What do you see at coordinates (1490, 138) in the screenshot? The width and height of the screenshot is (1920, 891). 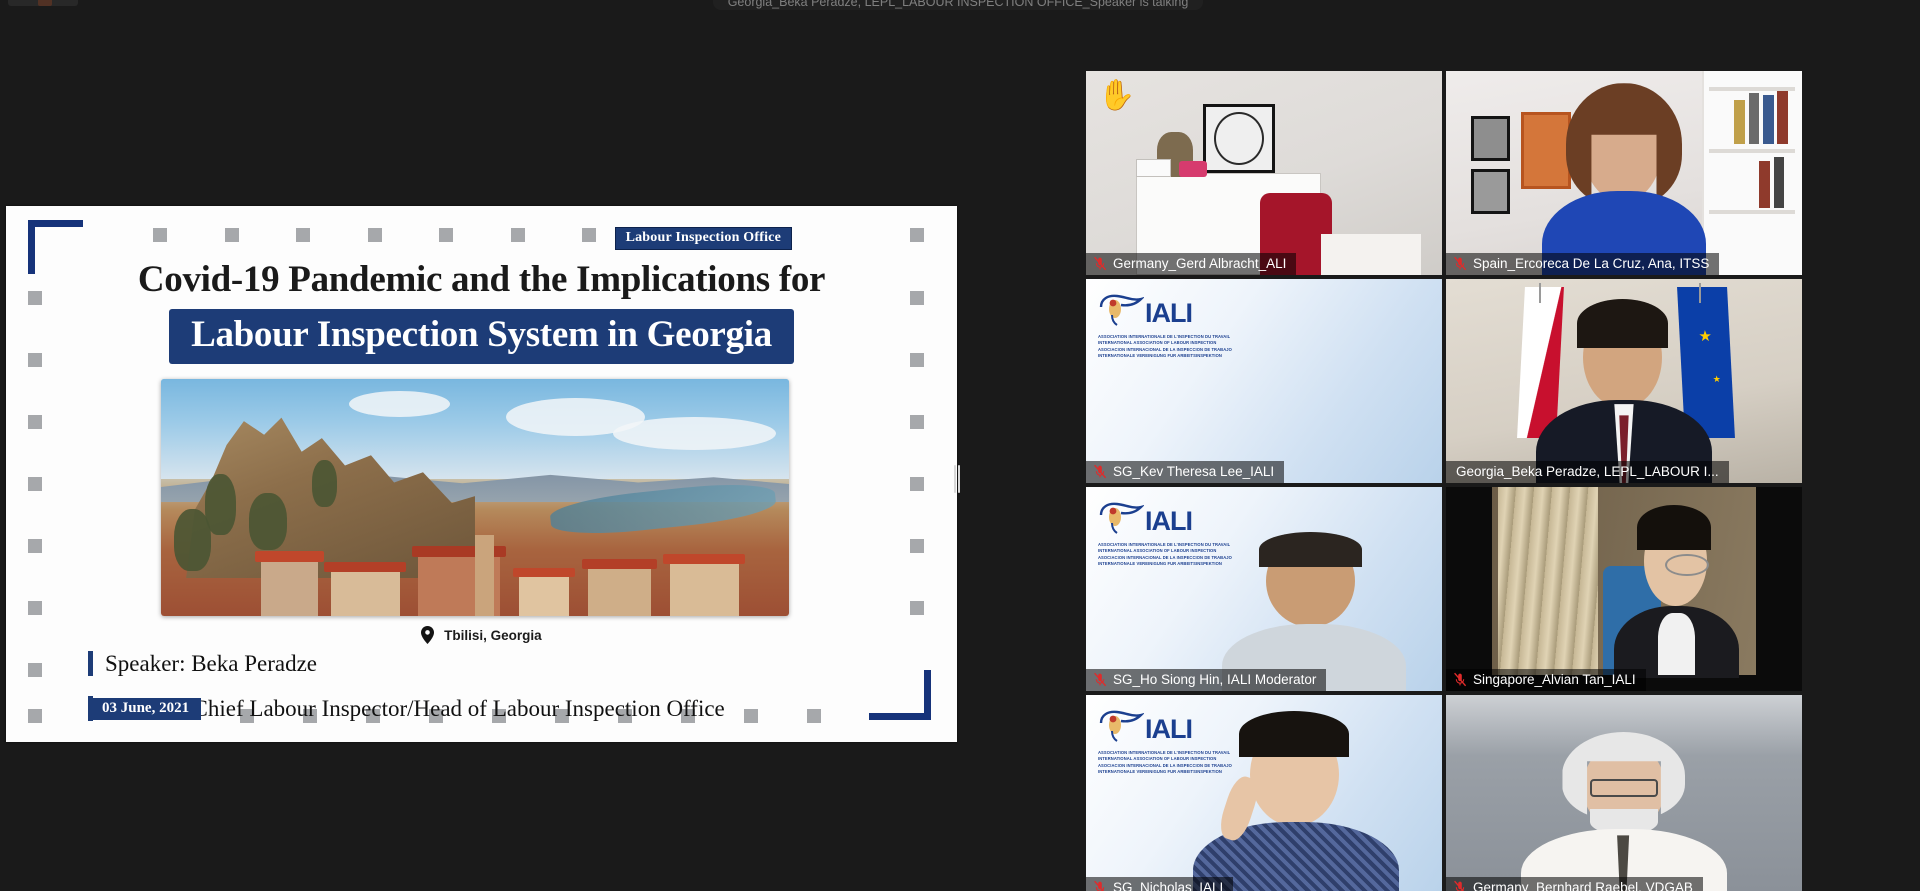 I see `wall-photo` at bounding box center [1490, 138].